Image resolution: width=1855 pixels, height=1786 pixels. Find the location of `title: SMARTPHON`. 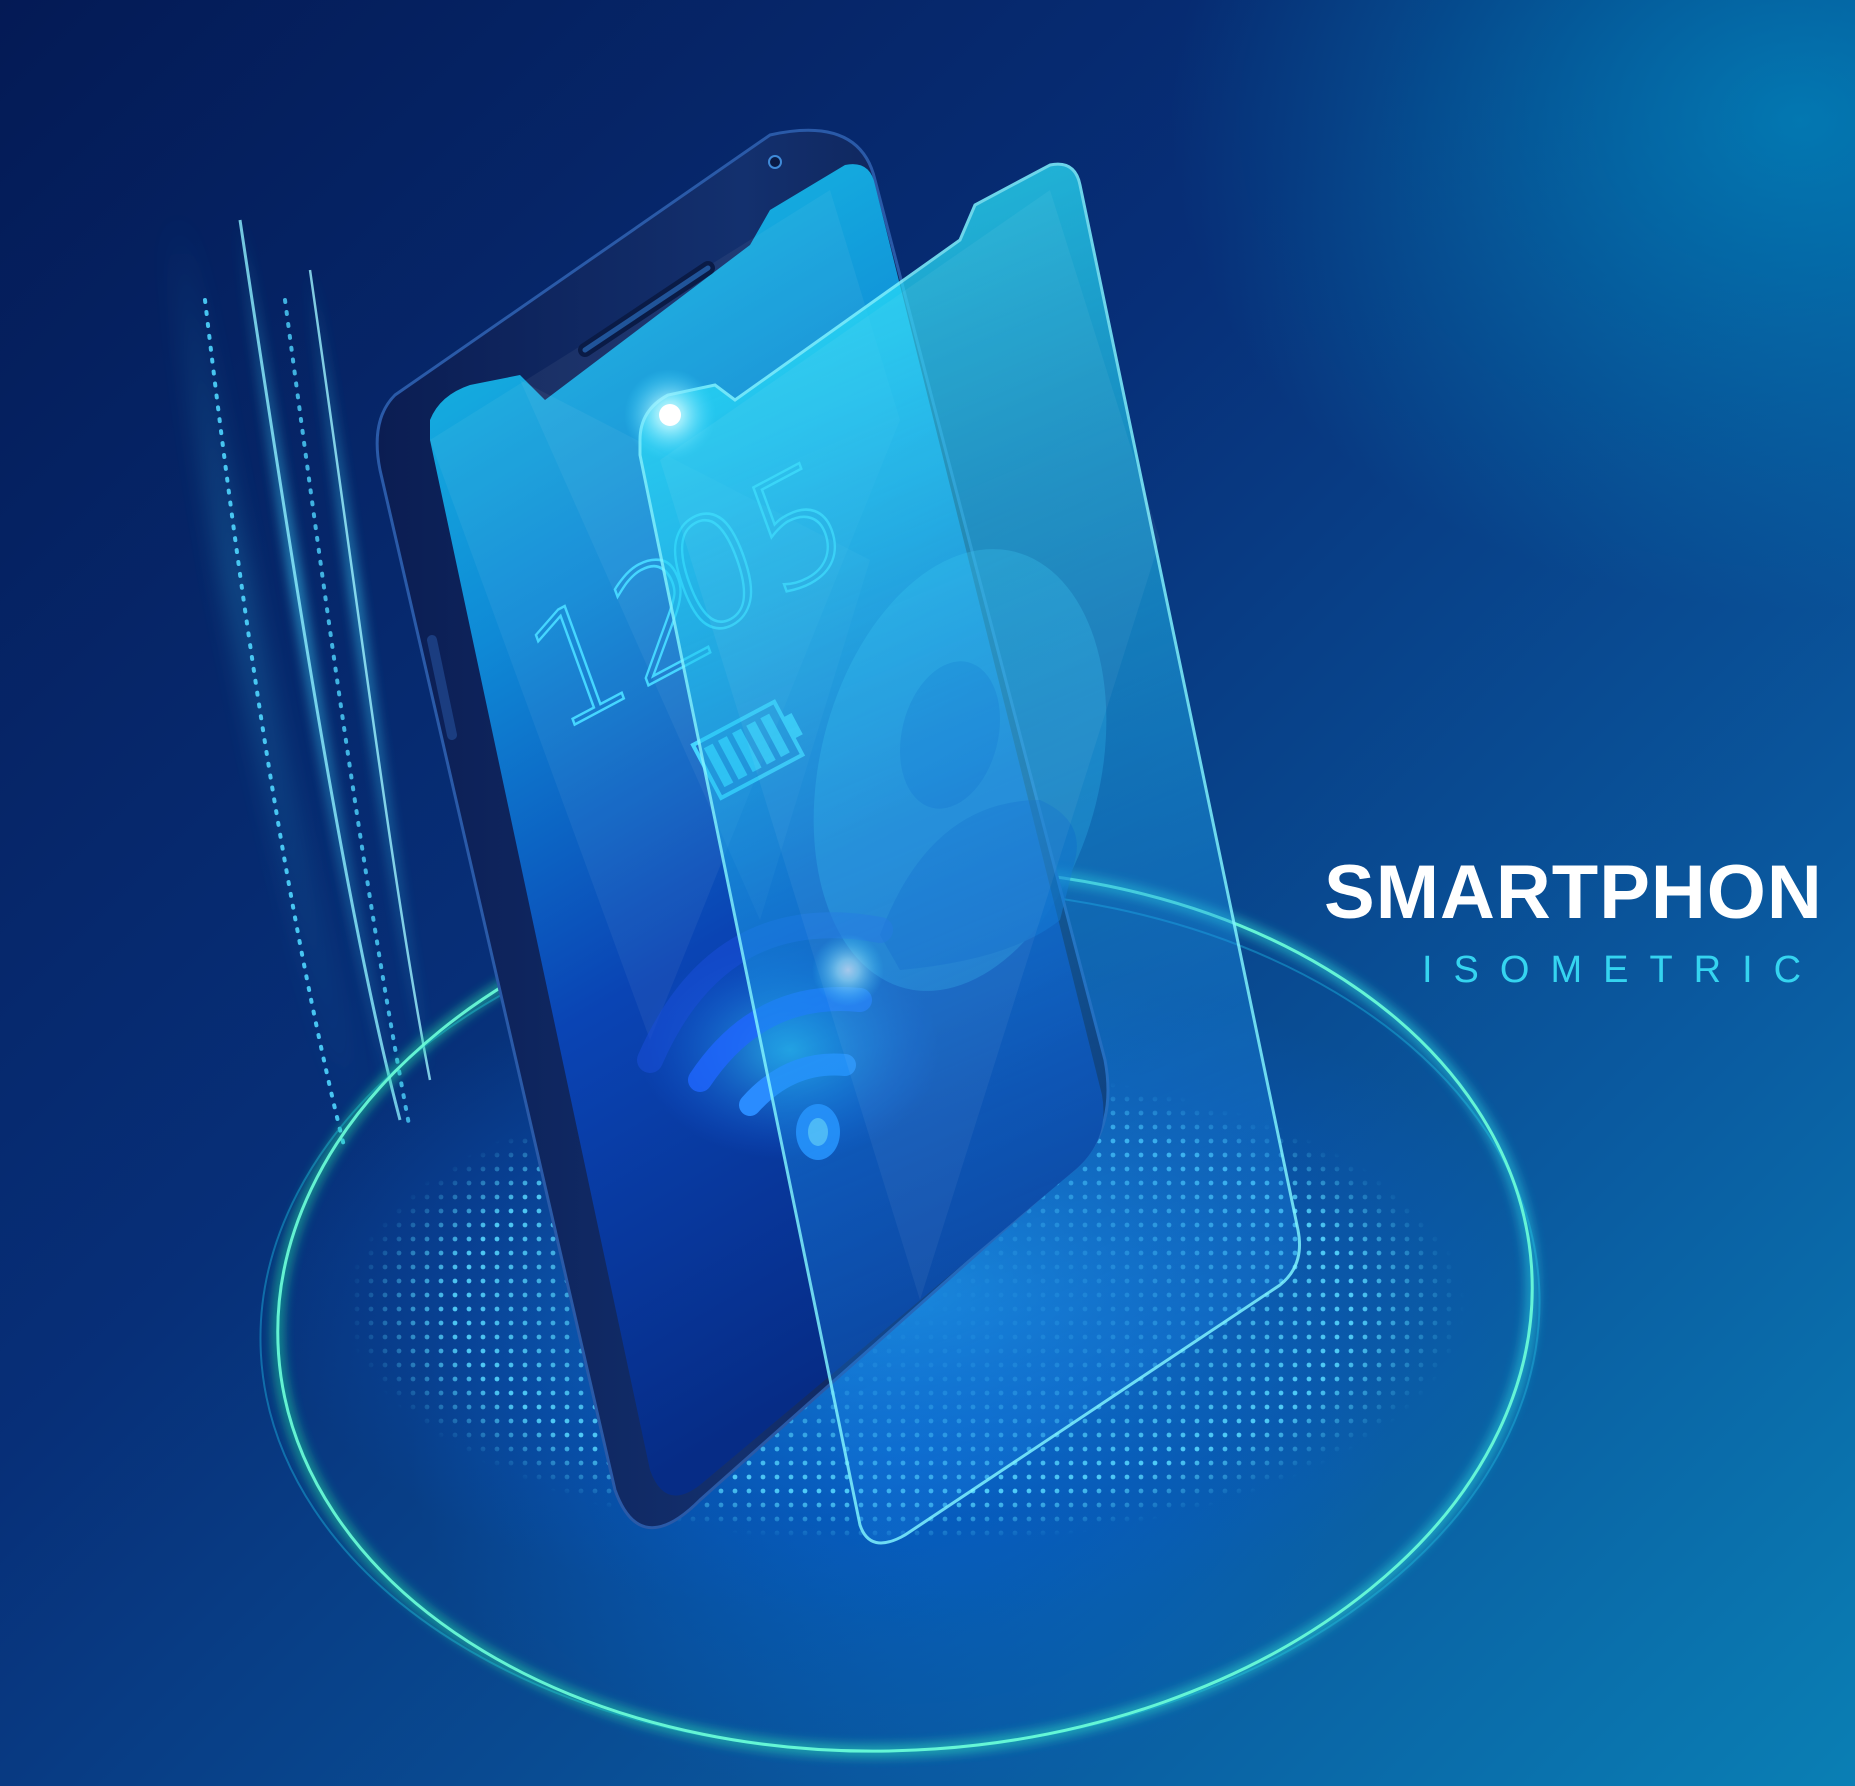

title: SMARTPHON is located at coordinates (1573, 895).